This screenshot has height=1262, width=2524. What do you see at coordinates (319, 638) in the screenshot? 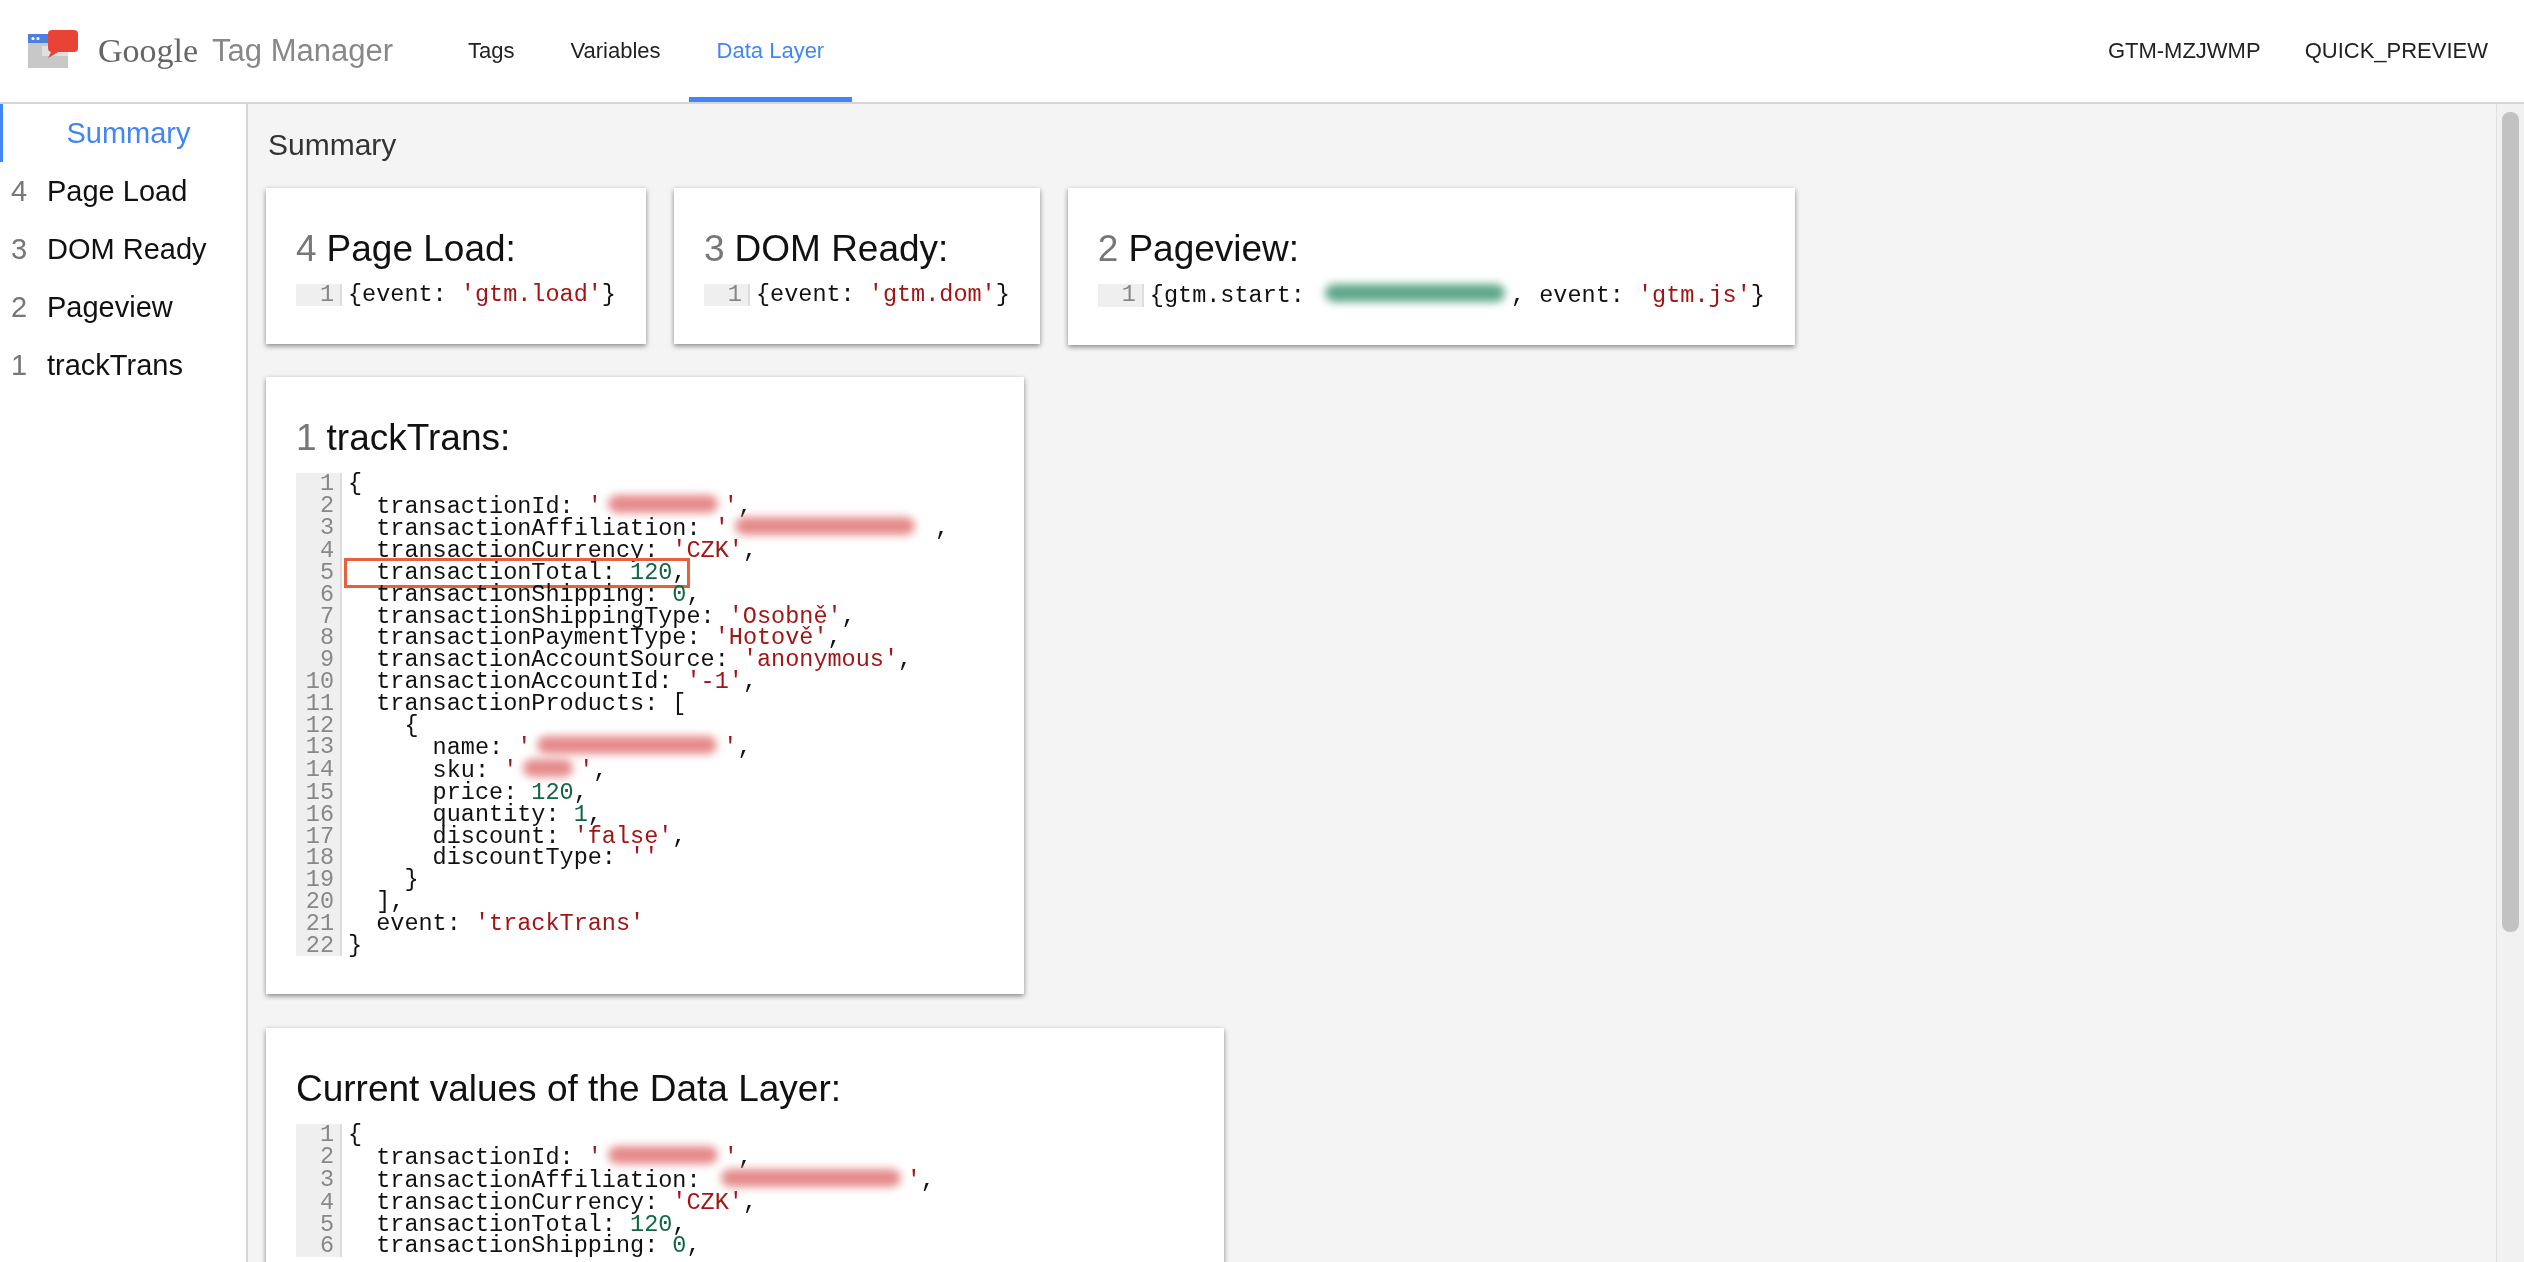
I see `line-number: 8` at bounding box center [319, 638].